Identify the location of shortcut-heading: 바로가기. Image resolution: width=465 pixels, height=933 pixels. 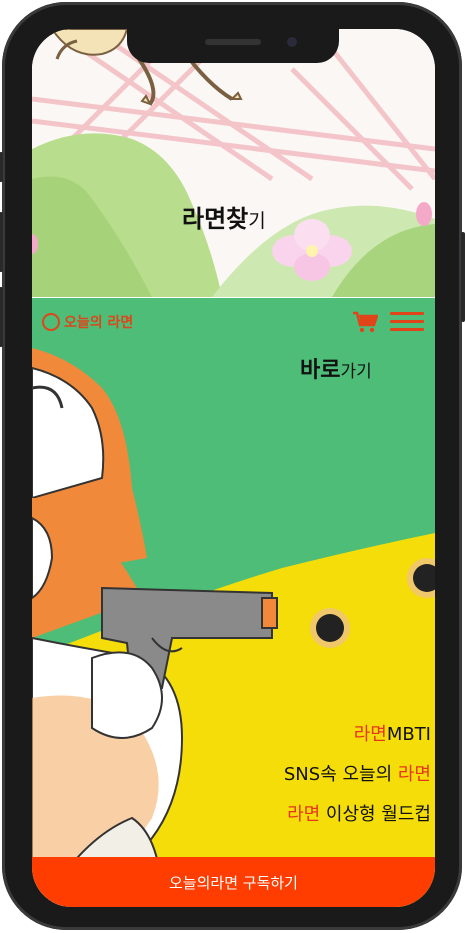
(336, 370).